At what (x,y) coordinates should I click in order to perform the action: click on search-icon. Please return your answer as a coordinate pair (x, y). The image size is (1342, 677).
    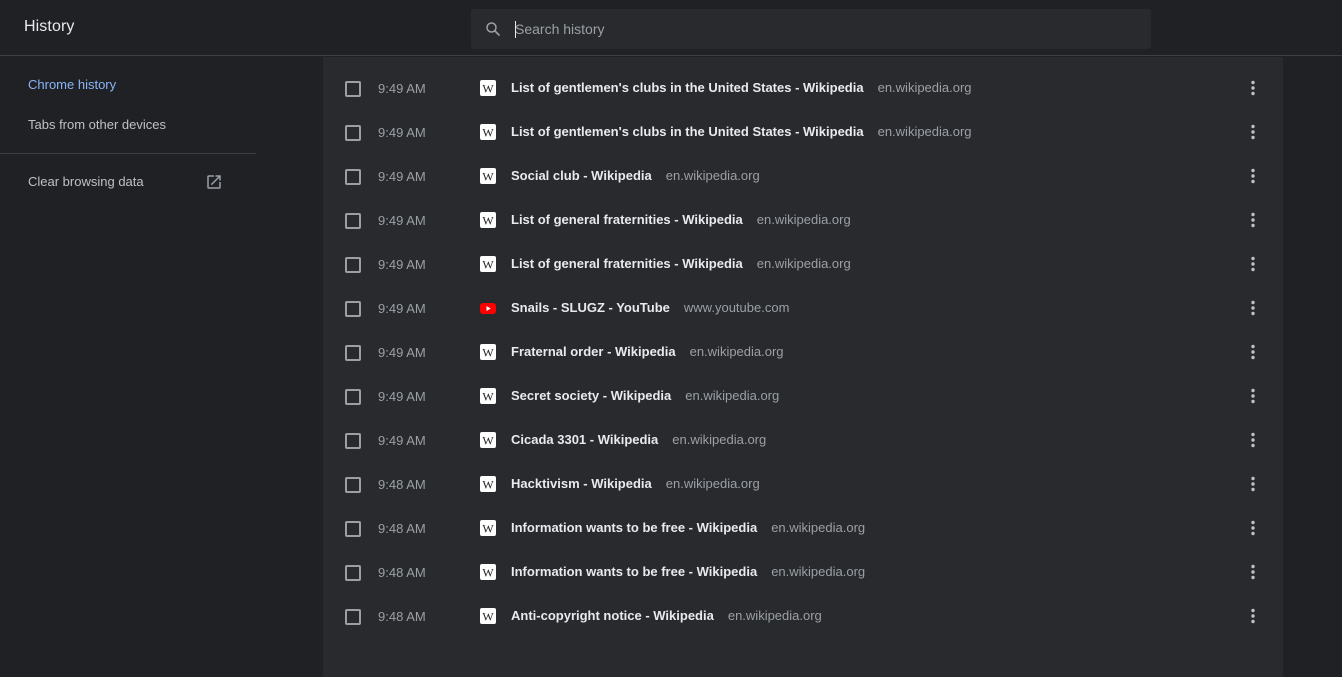
    Looking at the image, I should click on (493, 29).